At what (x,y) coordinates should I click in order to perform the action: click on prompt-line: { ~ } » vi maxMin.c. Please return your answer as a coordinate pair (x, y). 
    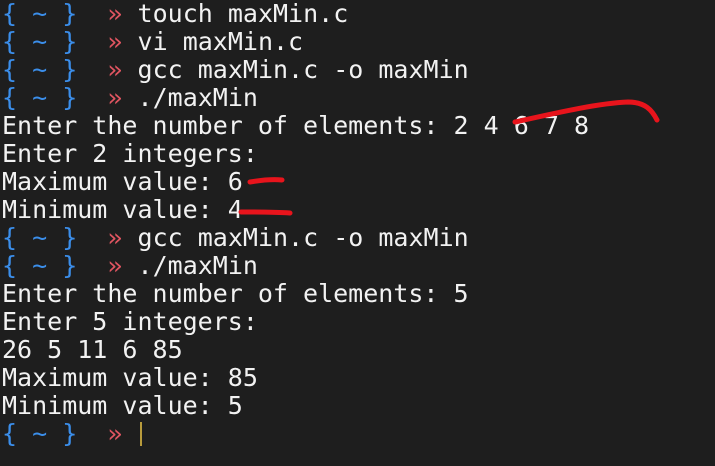
    Looking at the image, I should click on (152, 42).